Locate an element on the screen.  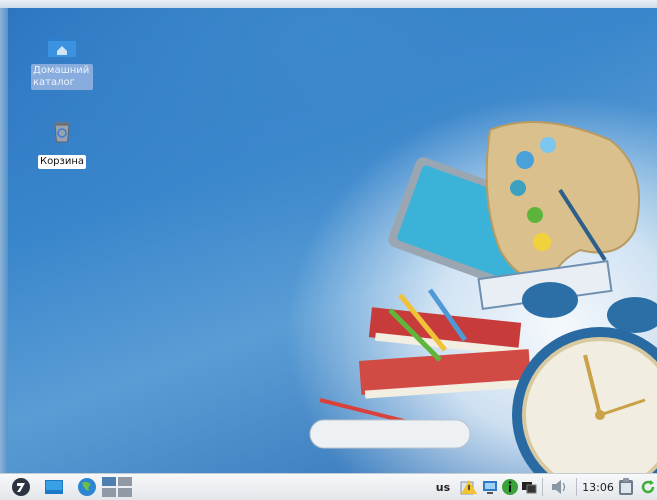
workspace-switcher is located at coordinates (117, 487).